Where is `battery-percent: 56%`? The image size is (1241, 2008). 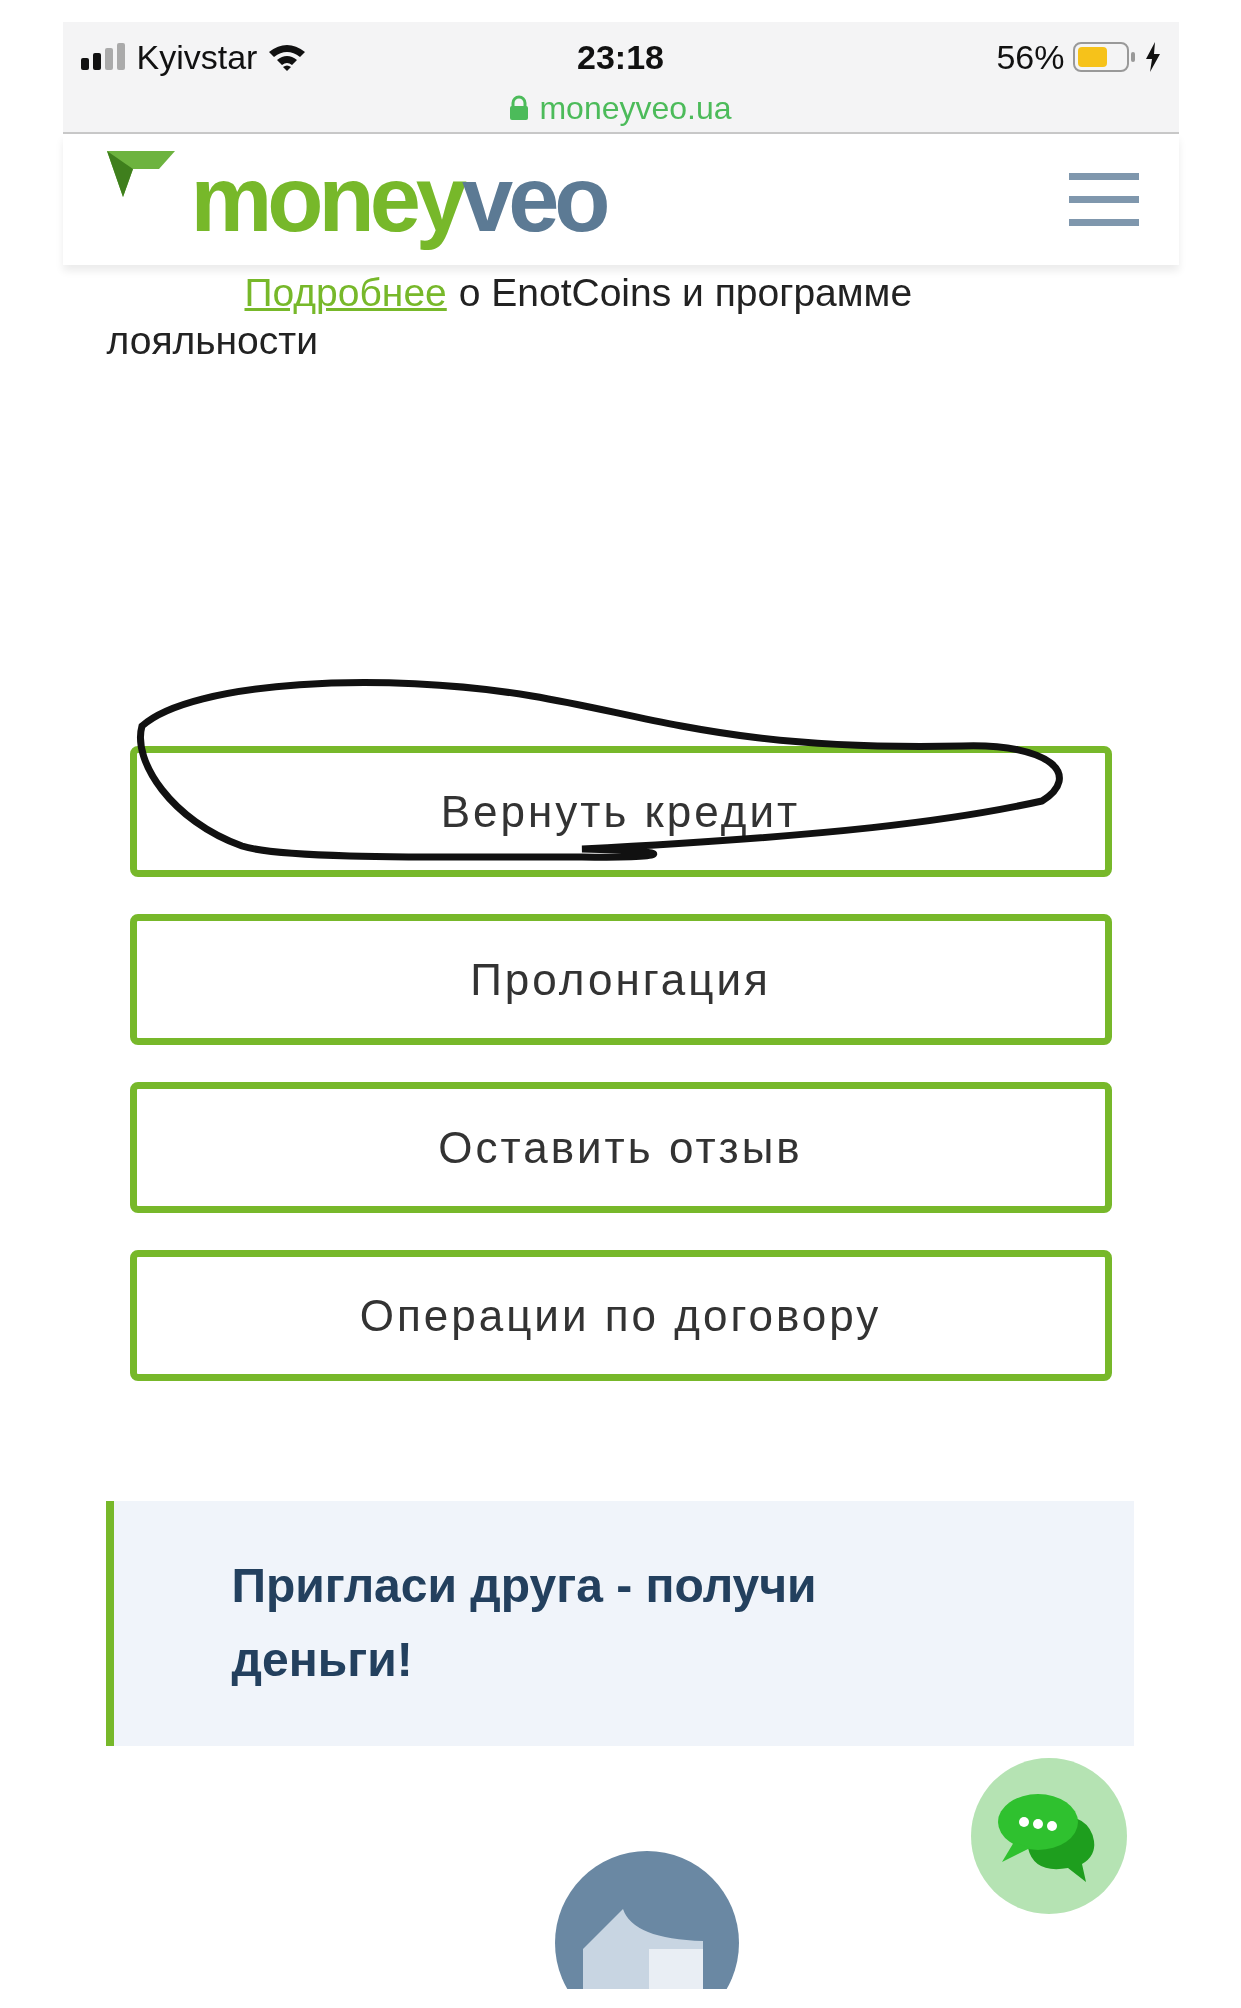
battery-percent: 56% is located at coordinates (1030, 57).